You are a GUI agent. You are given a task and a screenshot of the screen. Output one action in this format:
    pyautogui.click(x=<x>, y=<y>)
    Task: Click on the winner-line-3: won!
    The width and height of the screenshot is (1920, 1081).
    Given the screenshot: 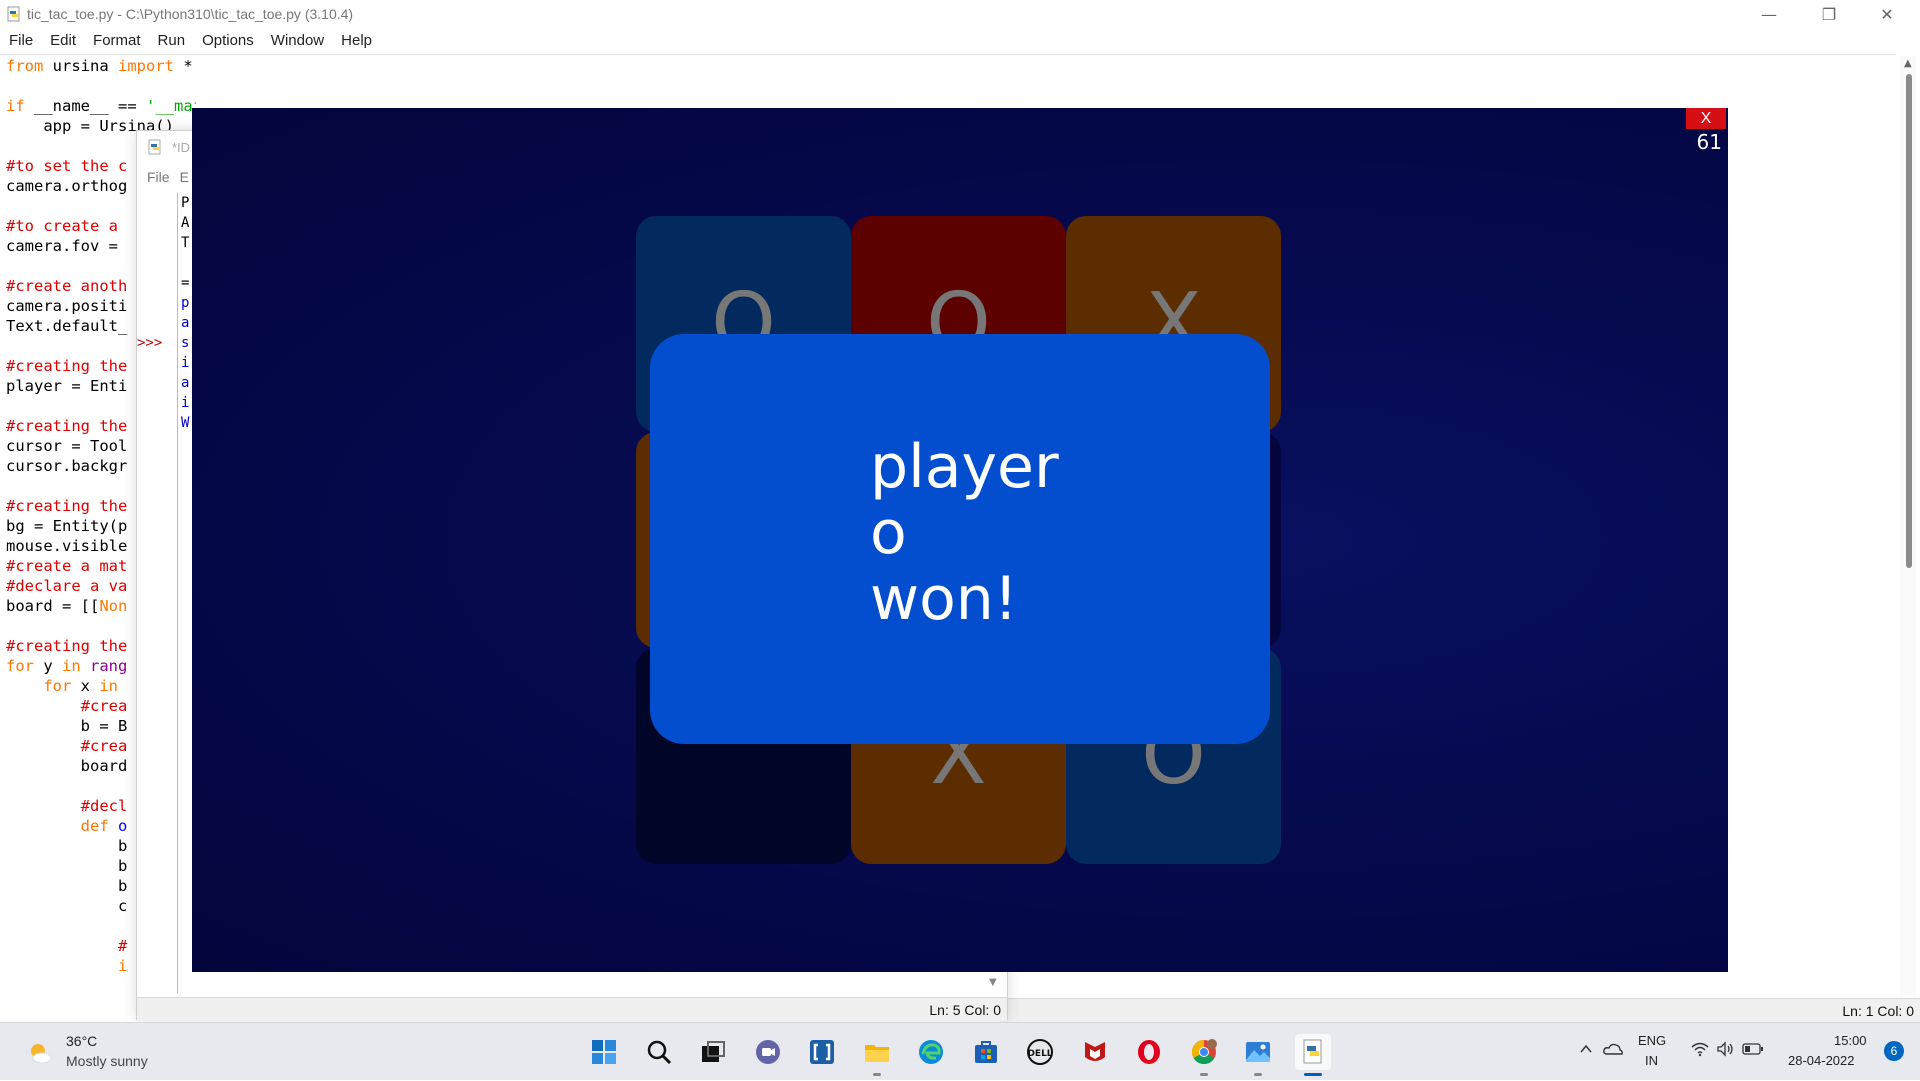 What is the action you would take?
    pyautogui.click(x=944, y=599)
    